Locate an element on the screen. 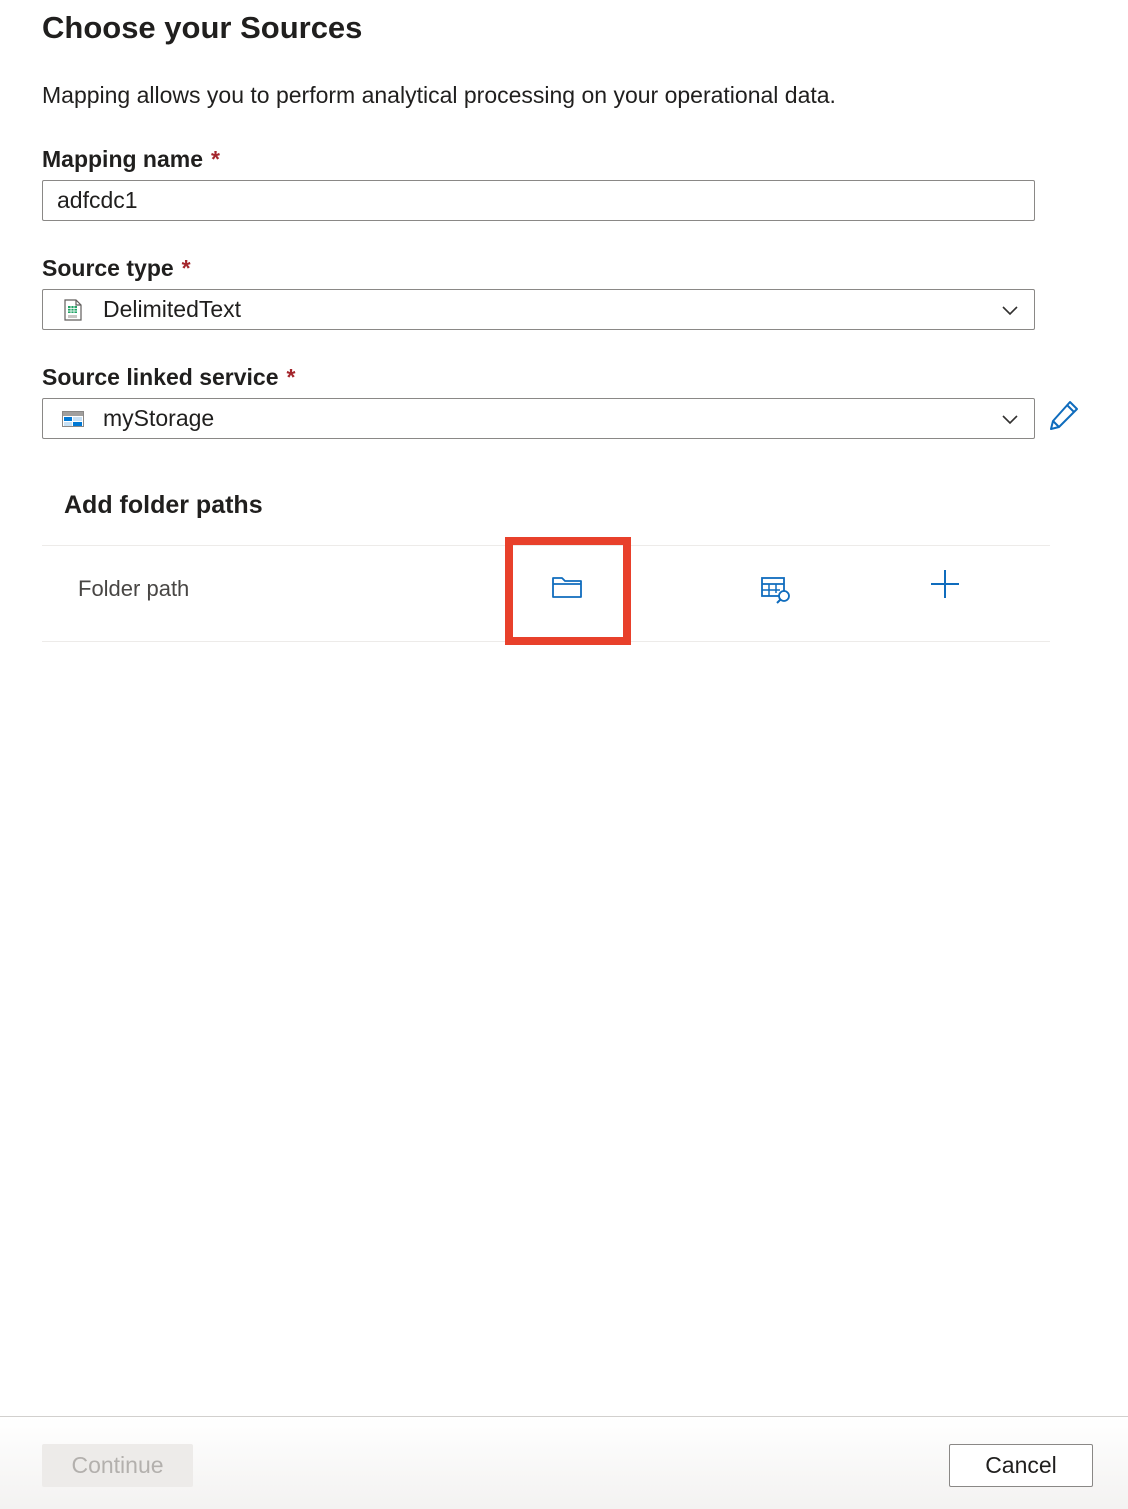 The image size is (1128, 1509). table-preview-icon is located at coordinates (776, 592).